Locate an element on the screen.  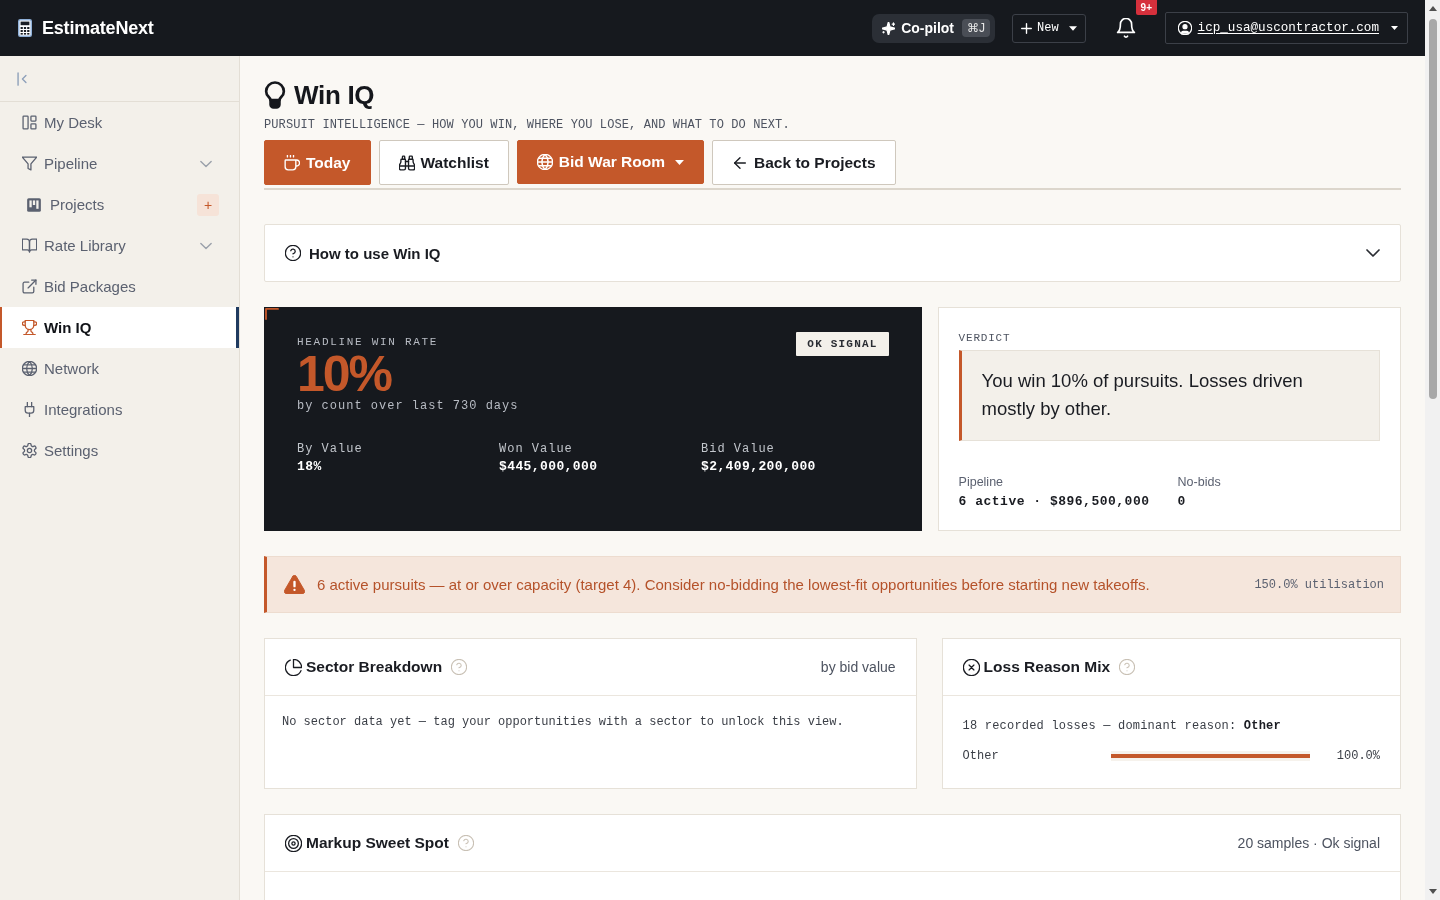
sidebar-item: Integrations is located at coordinates (119, 409).